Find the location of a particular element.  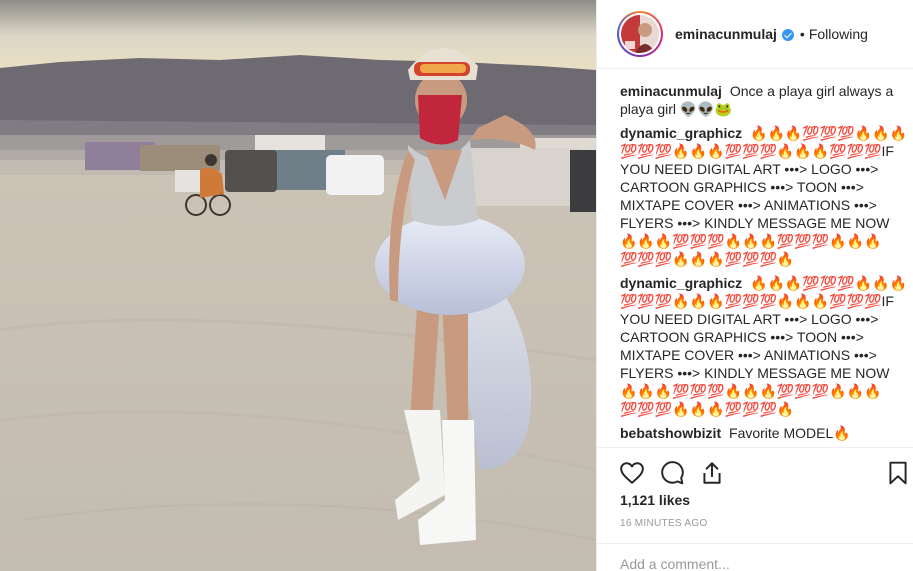

comment-username: eminacunmulaj is located at coordinates (671, 91).